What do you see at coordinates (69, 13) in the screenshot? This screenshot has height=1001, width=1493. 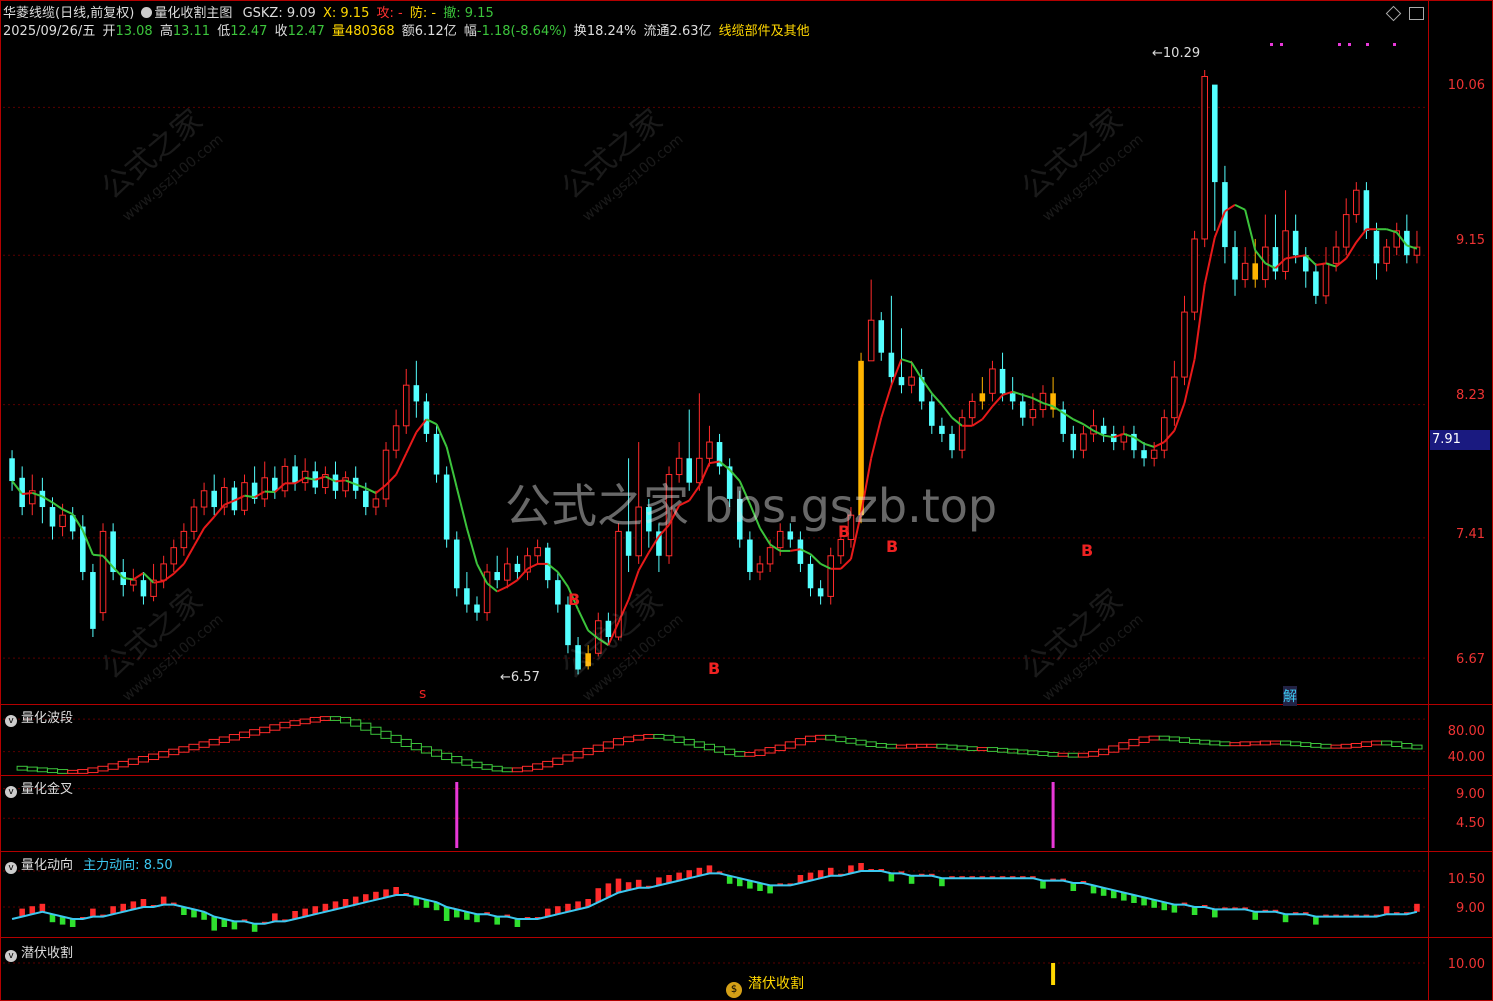 I see `stock-title: 华菱线缆(日线,前复权)` at bounding box center [69, 13].